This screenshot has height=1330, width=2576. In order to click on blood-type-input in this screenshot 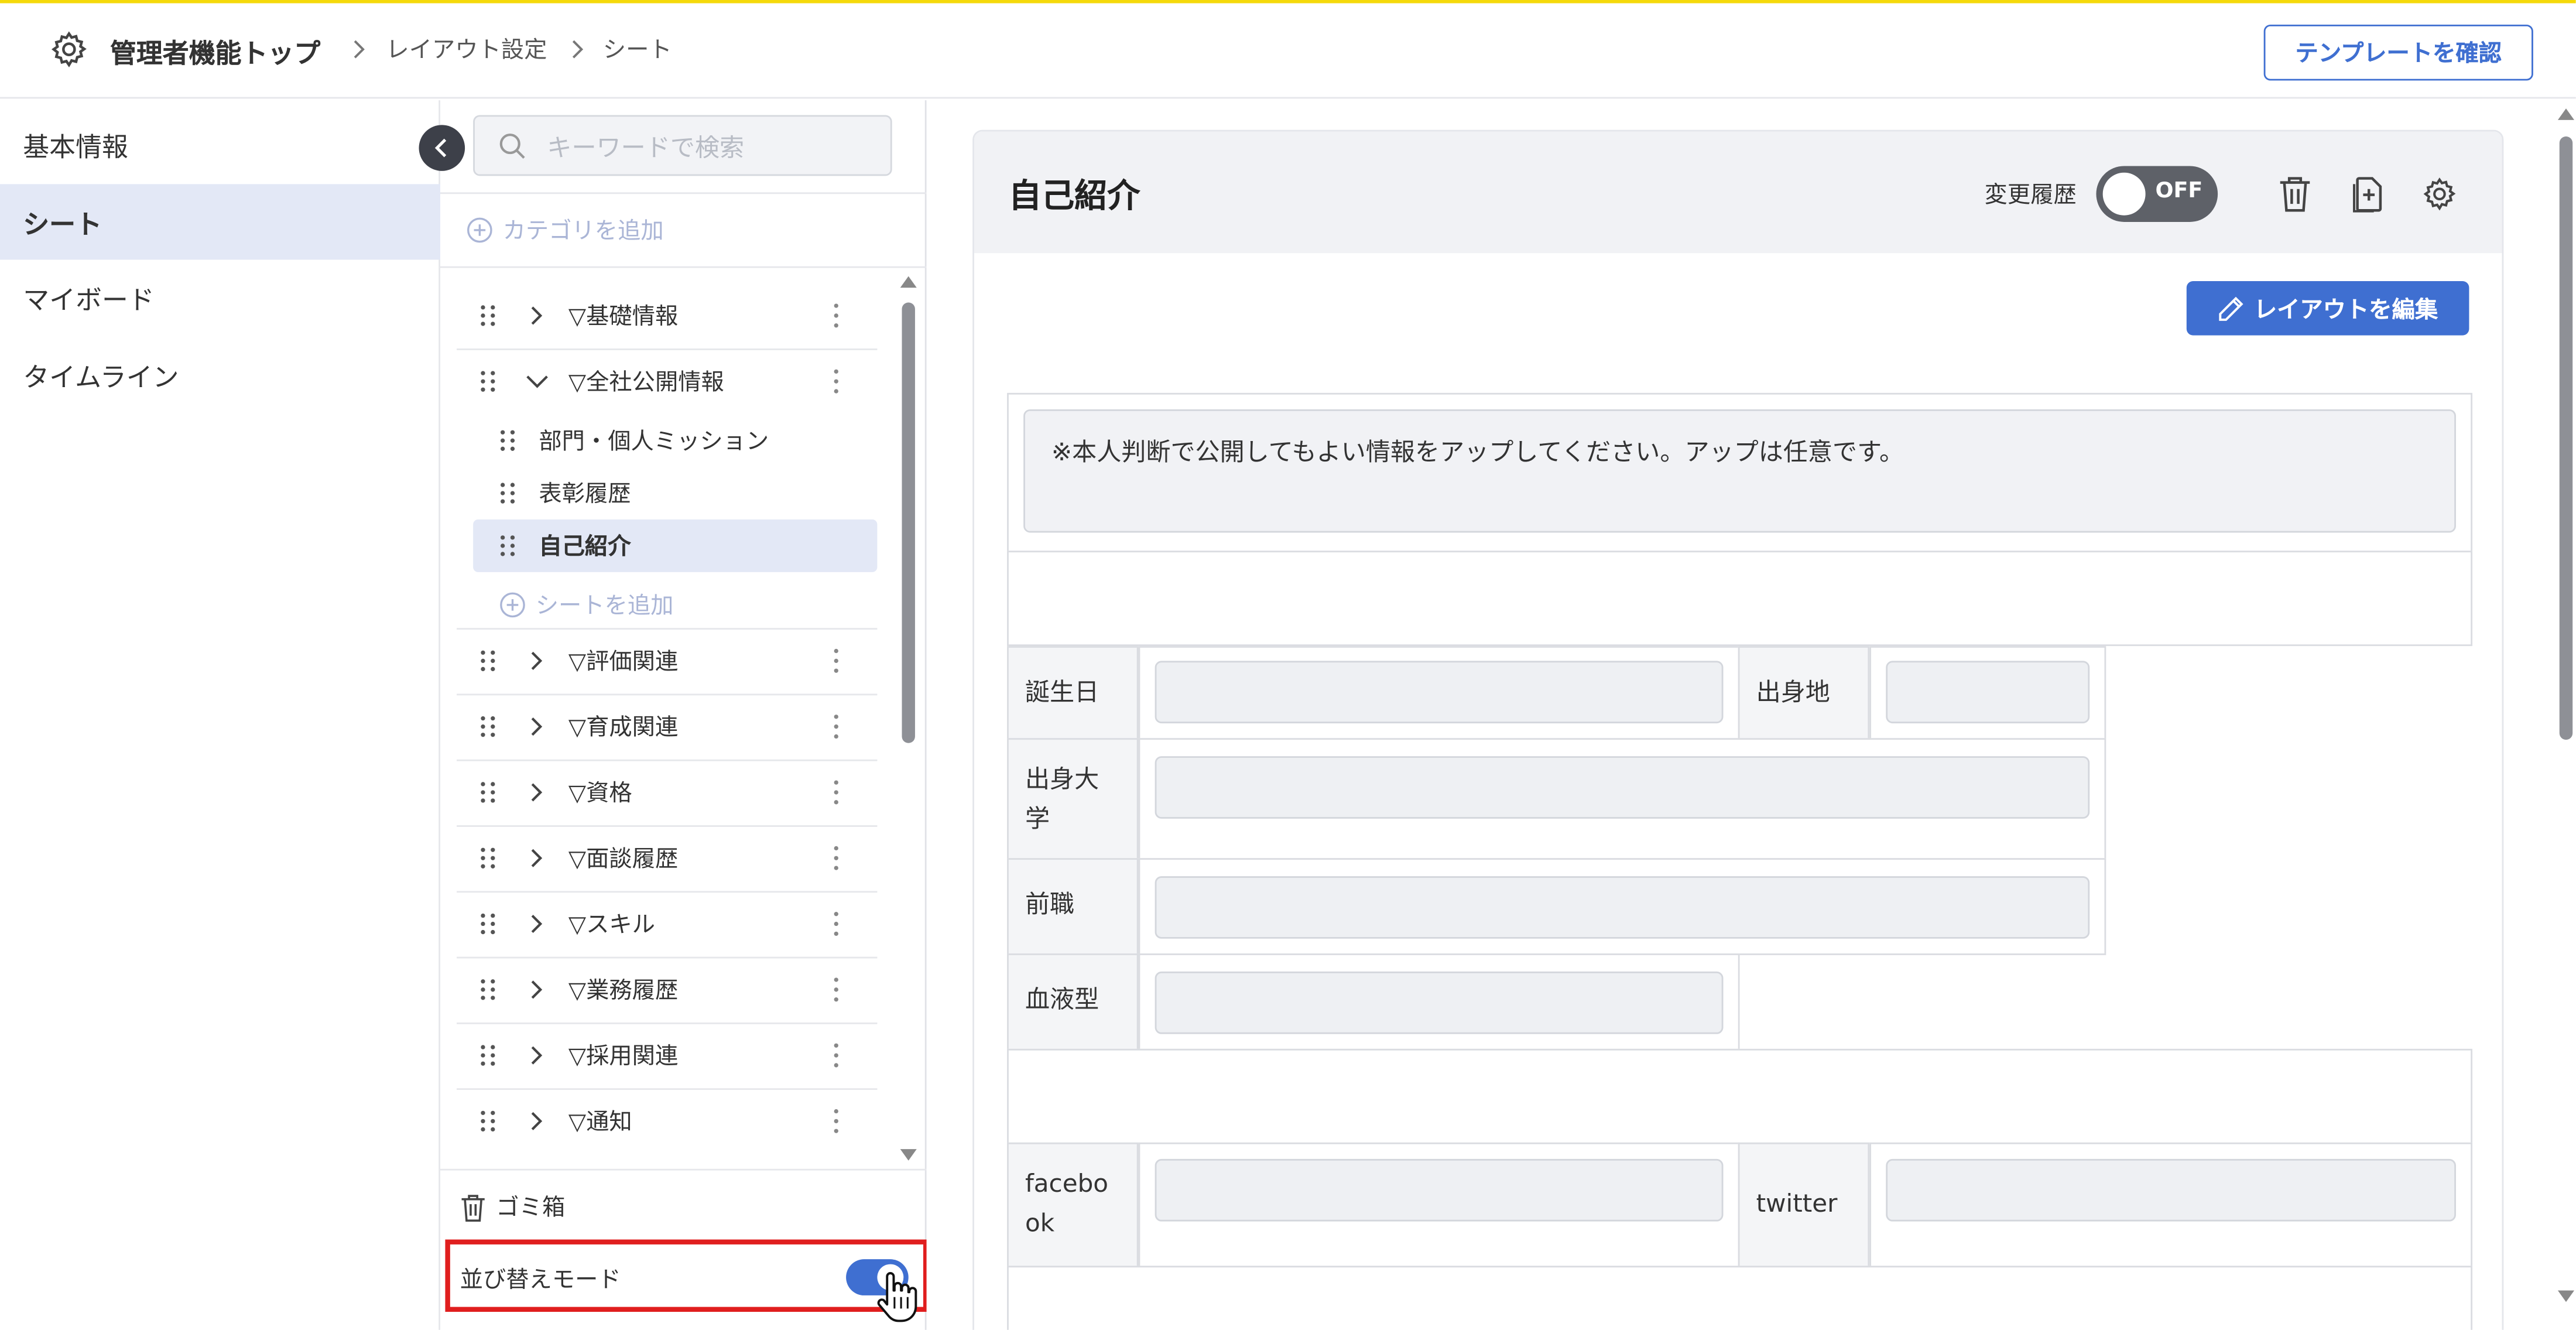, I will do `click(1439, 1002)`.